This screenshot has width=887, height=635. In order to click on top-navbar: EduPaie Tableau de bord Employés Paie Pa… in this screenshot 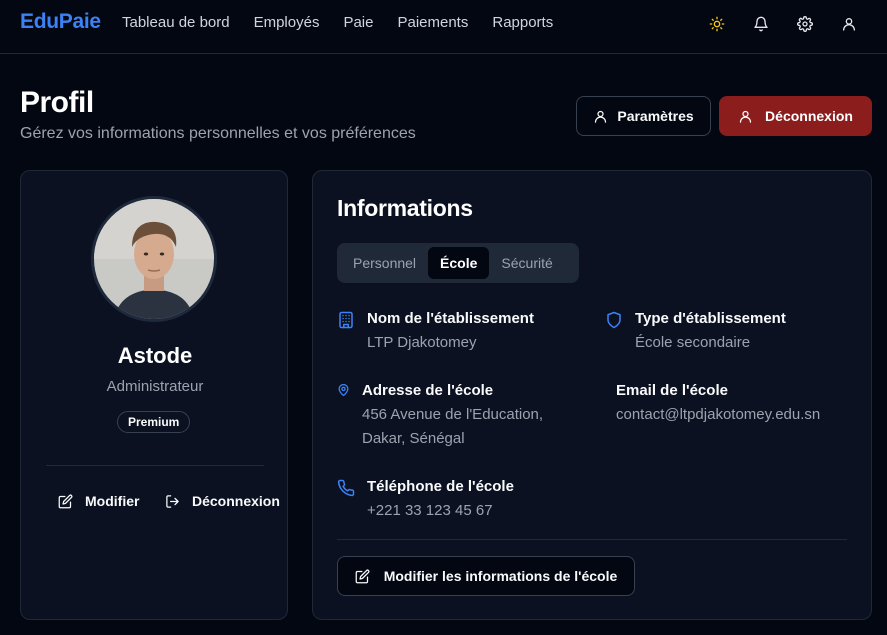, I will do `click(443, 27)`.